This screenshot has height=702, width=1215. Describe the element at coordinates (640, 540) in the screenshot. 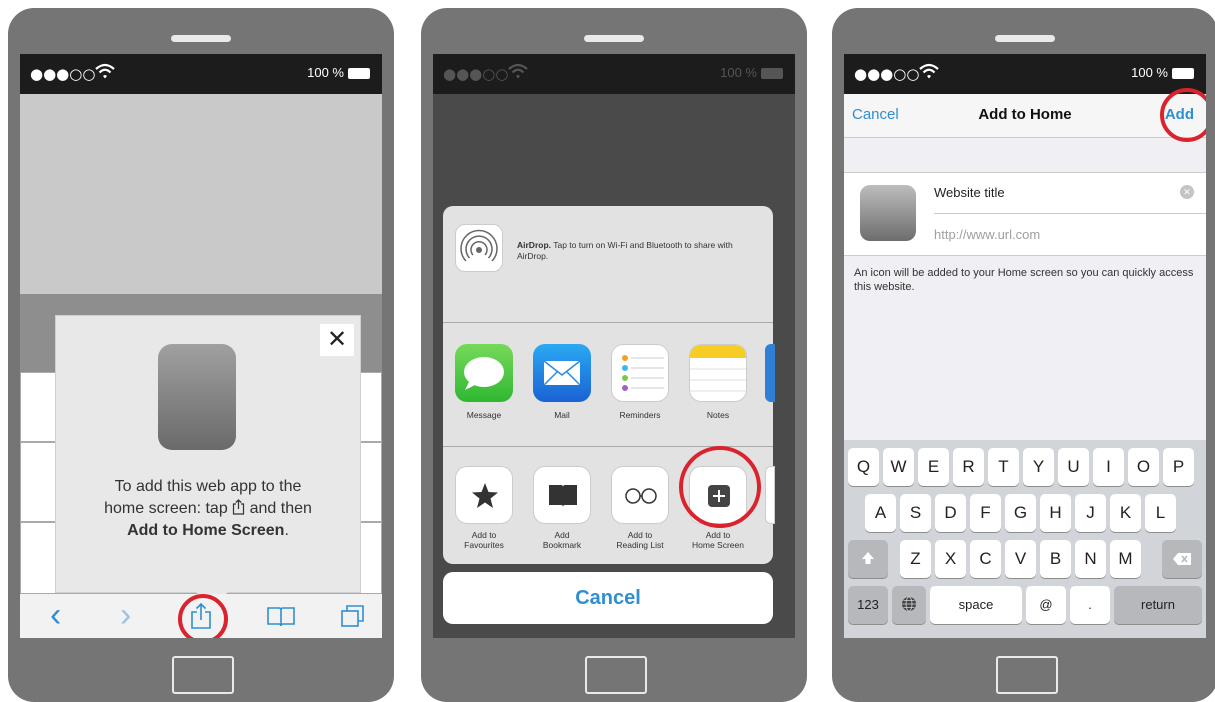

I see `action-label: Add to Reading List` at that location.